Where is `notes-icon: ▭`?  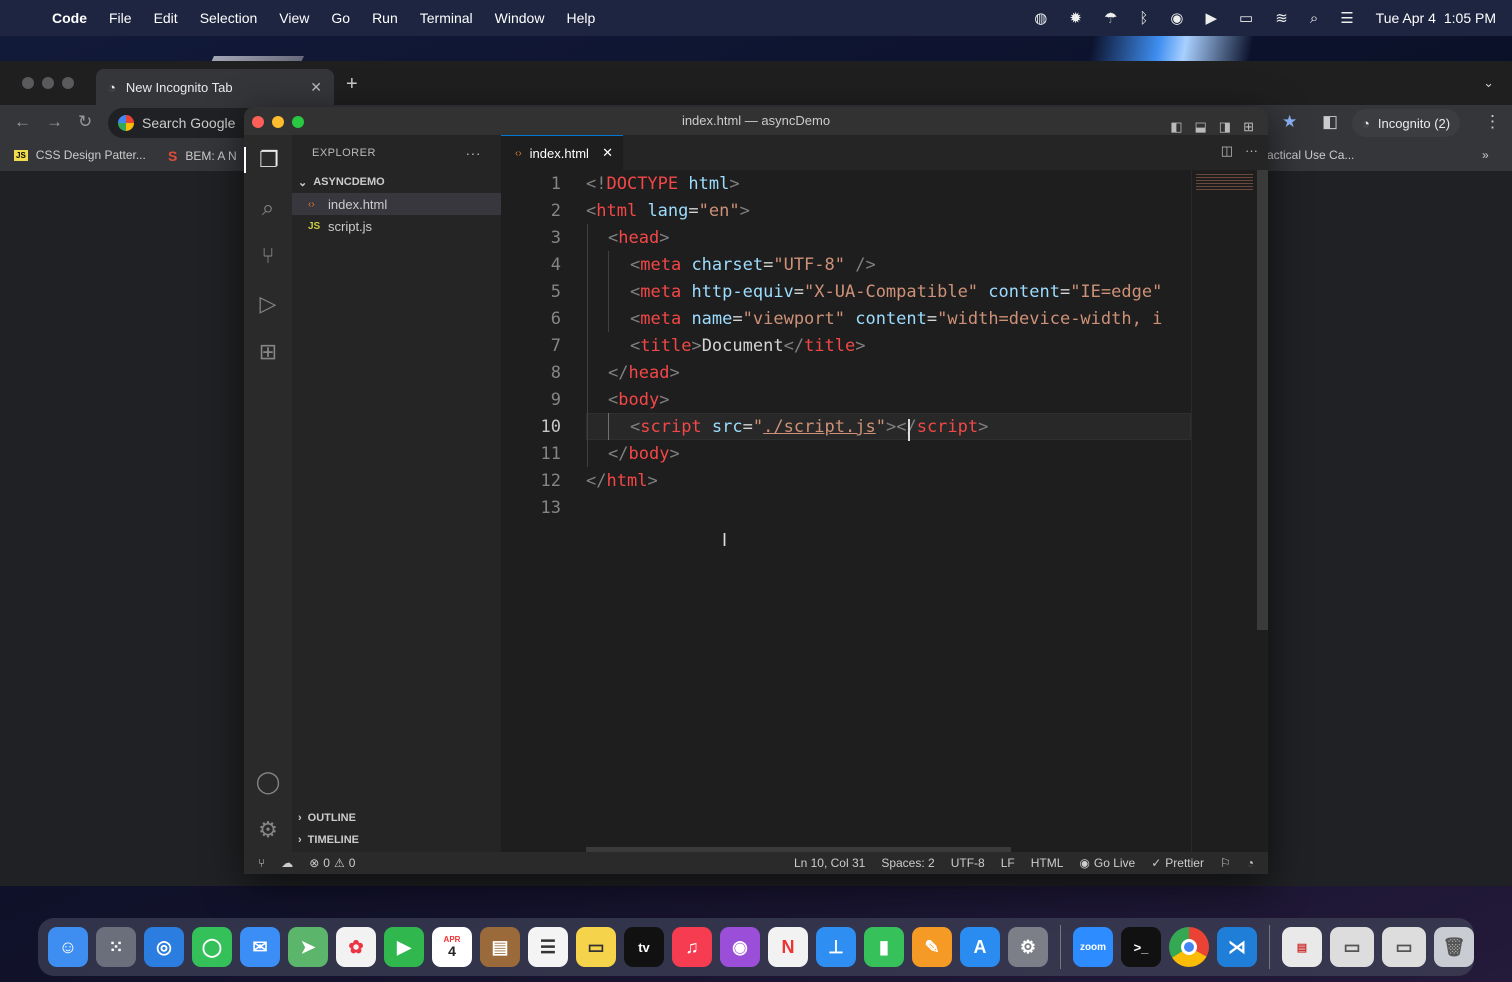 notes-icon: ▭ is located at coordinates (596, 947).